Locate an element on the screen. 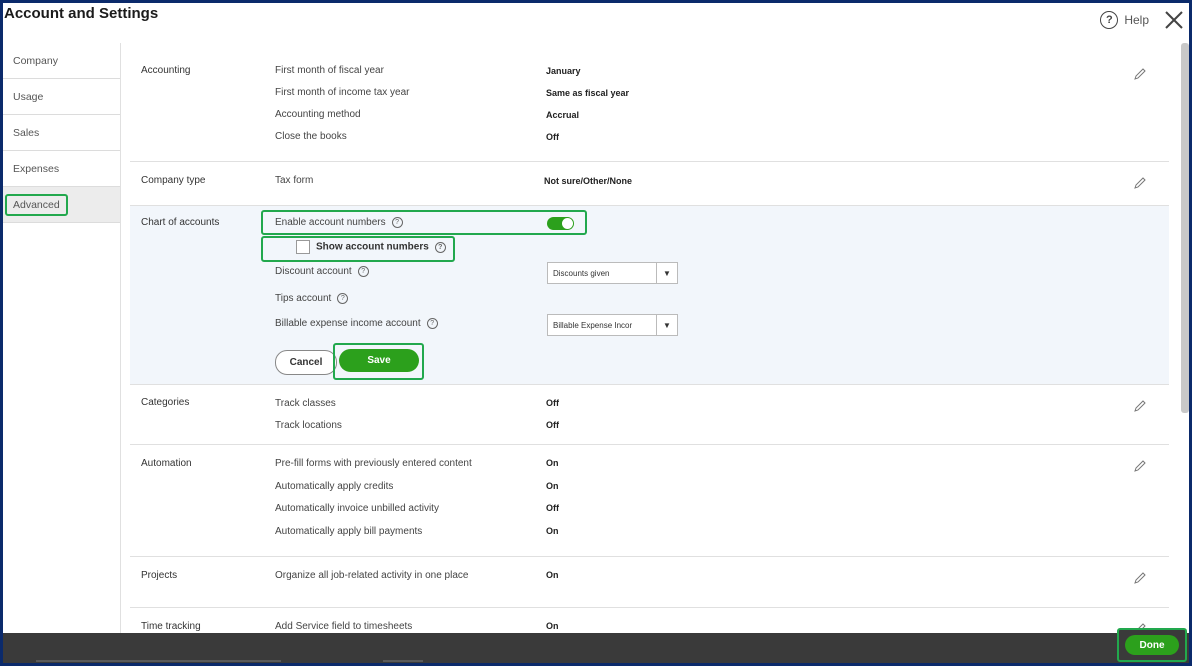 This screenshot has height=666, width=1192. select-value: Discounts given is located at coordinates (581, 273).